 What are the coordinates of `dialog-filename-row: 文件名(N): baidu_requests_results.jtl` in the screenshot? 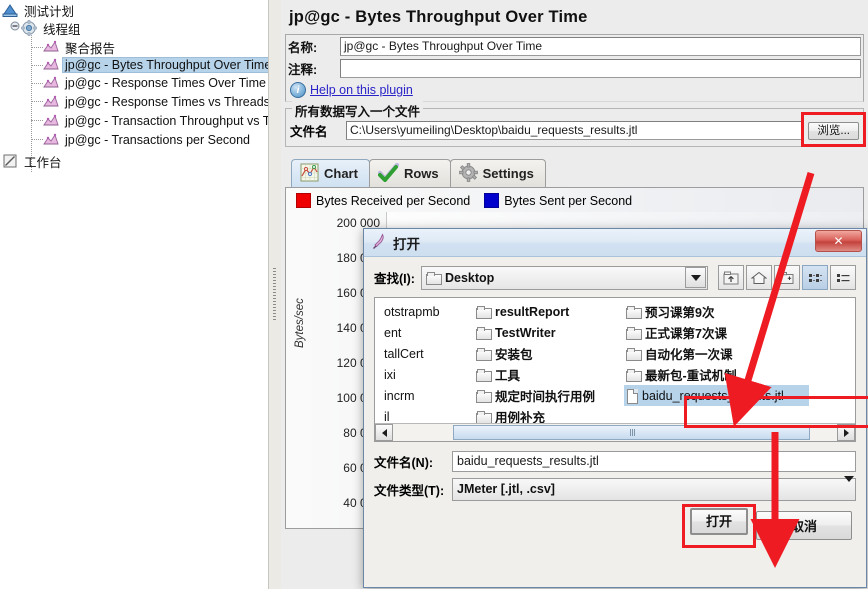 It's located at (615, 461).